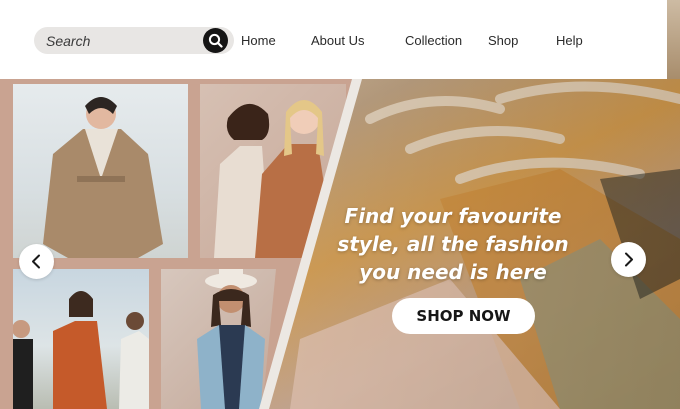  Describe the element at coordinates (463, 316) in the screenshot. I see `shop-now-button: SHOP NOW` at that location.